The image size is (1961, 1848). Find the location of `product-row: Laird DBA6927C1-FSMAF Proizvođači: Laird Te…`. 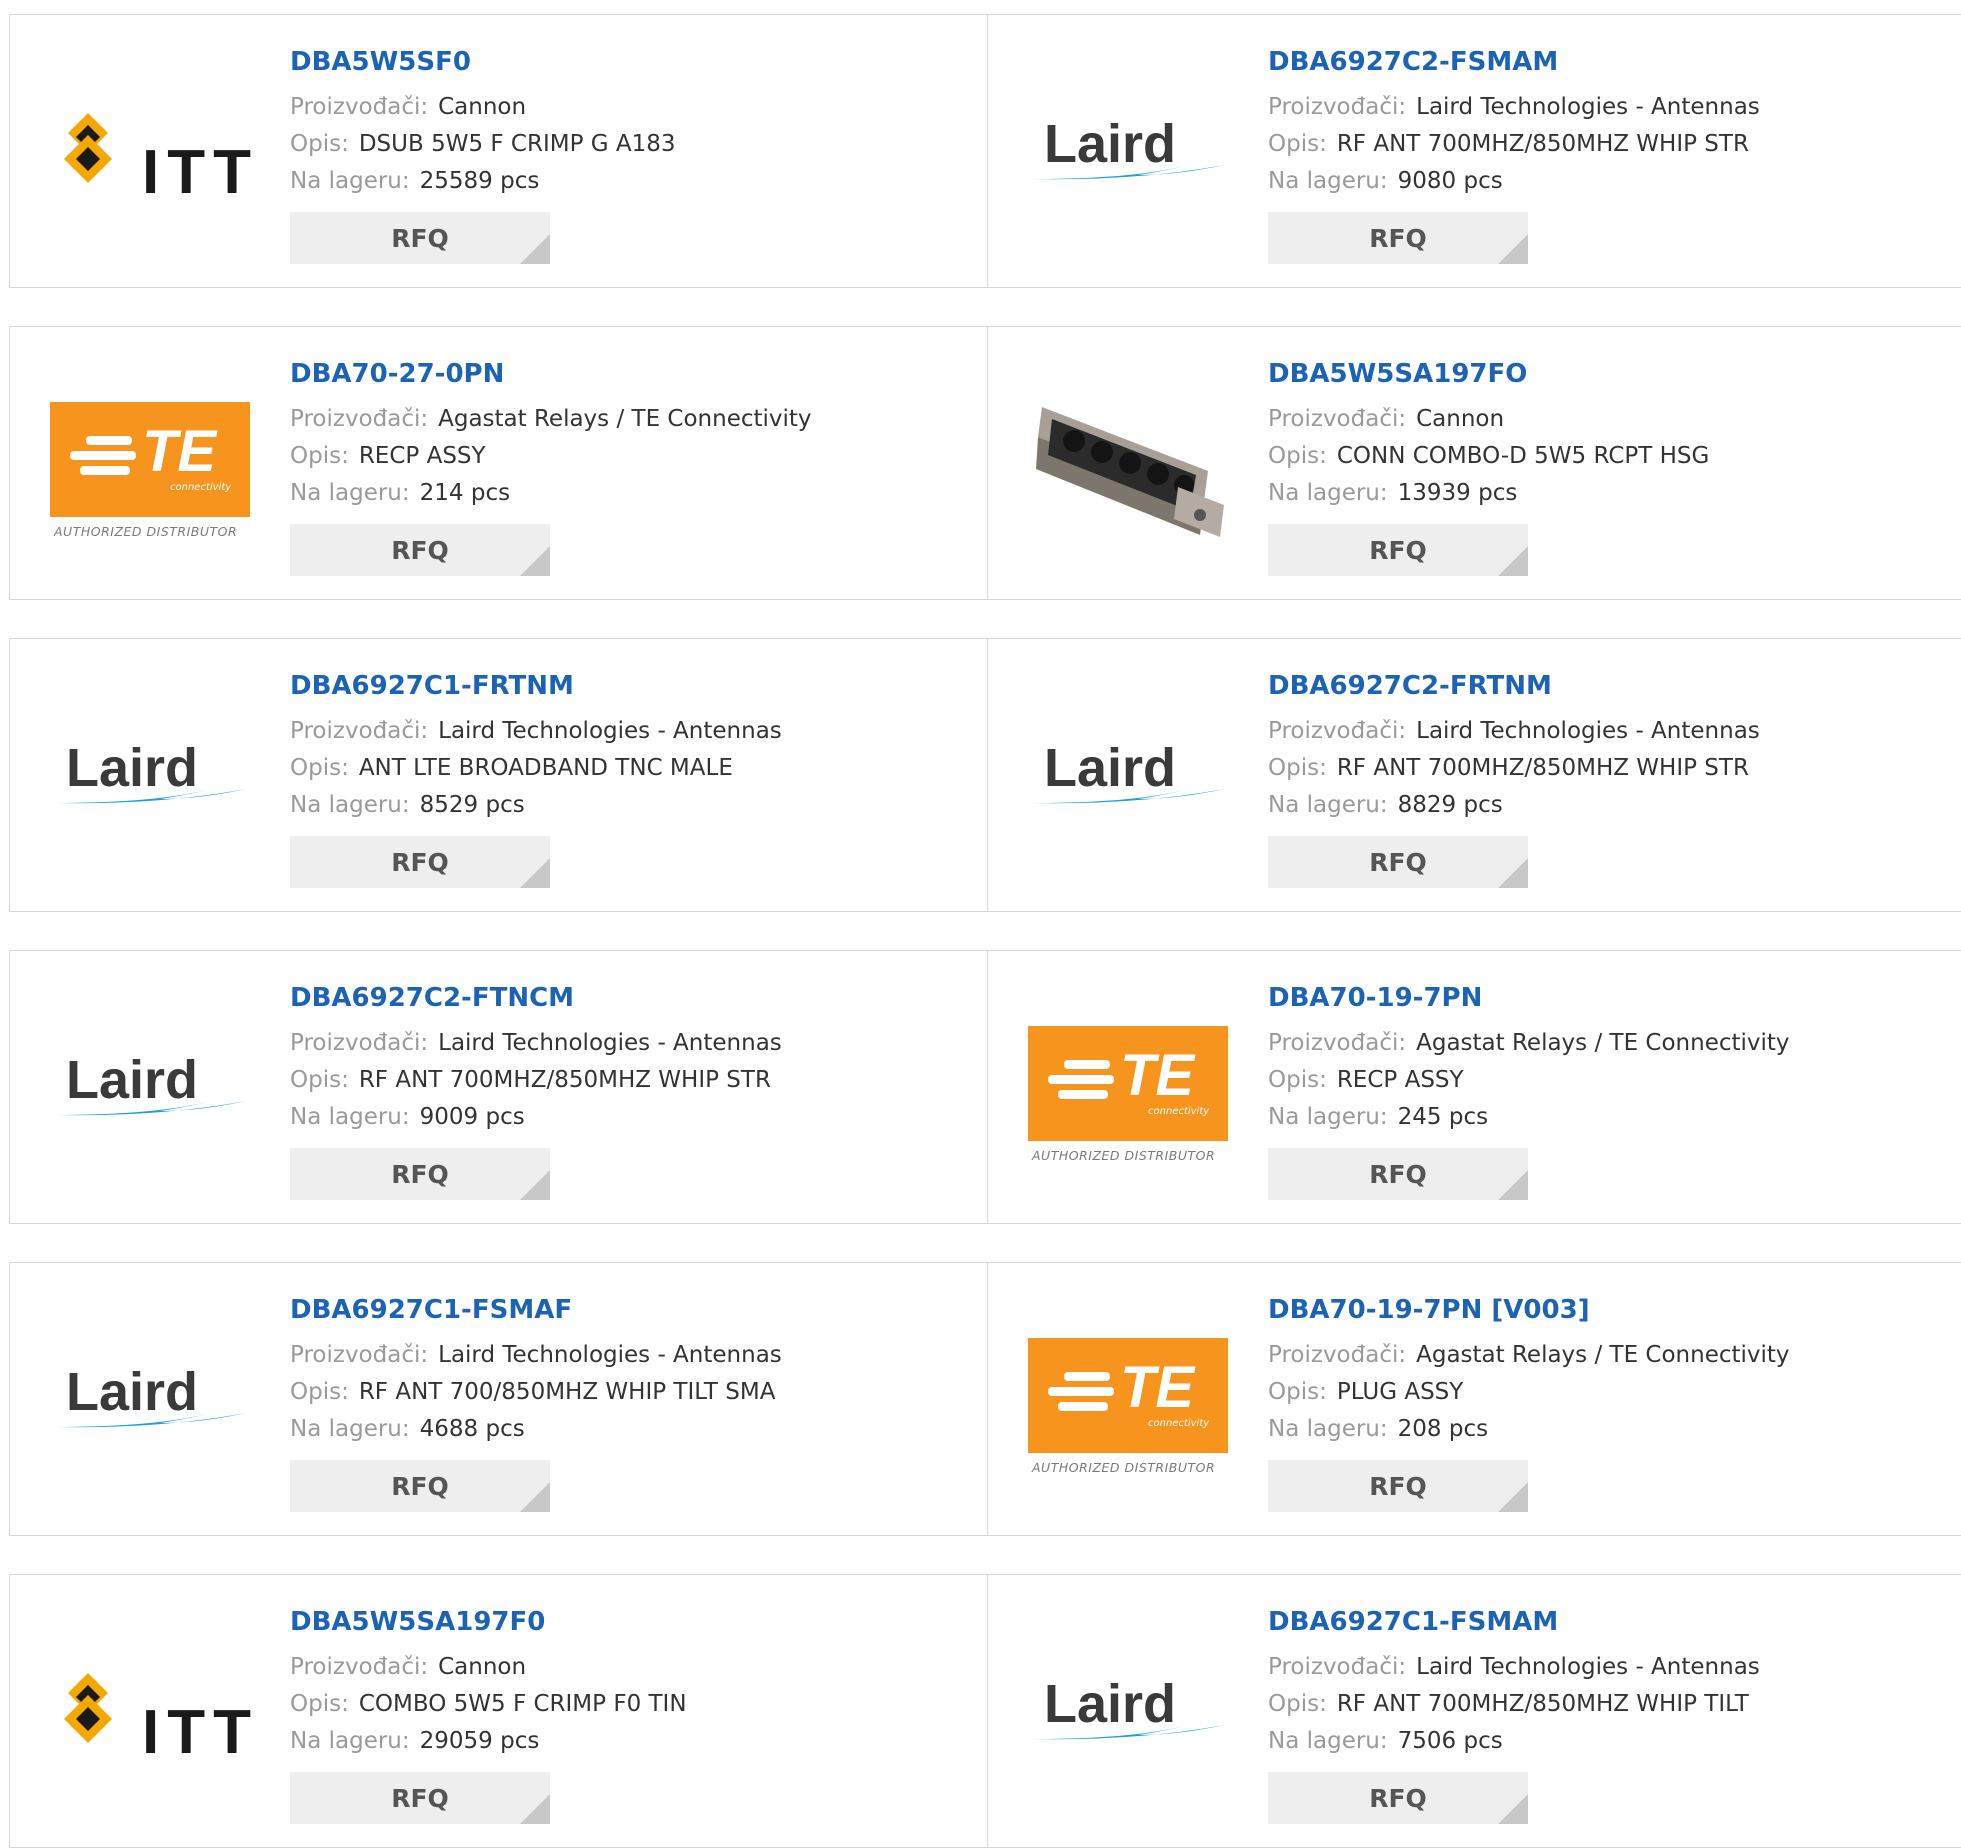

product-row: Laird DBA6927C1-FSMAF Proizvođači: Laird Te… is located at coordinates (985, 1399).